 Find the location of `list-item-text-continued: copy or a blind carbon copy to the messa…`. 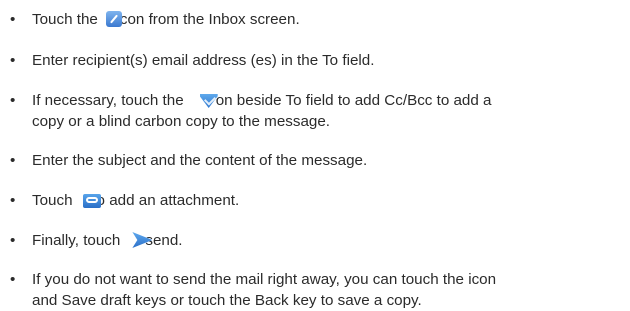

list-item-text-continued: copy or a blind carbon copy to the messa… is located at coordinates (181, 121).